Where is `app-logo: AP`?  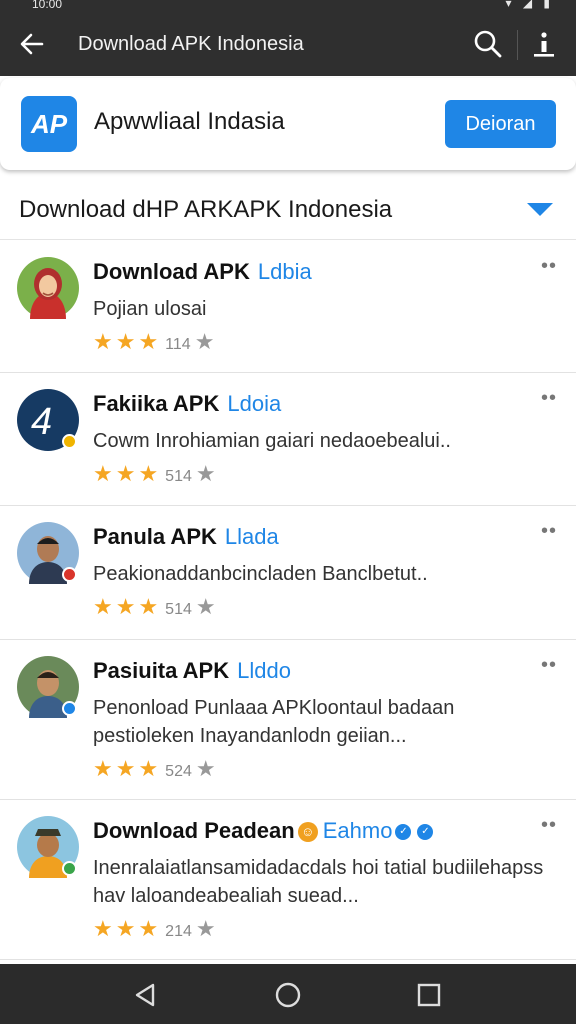 app-logo: AP is located at coordinates (49, 124).